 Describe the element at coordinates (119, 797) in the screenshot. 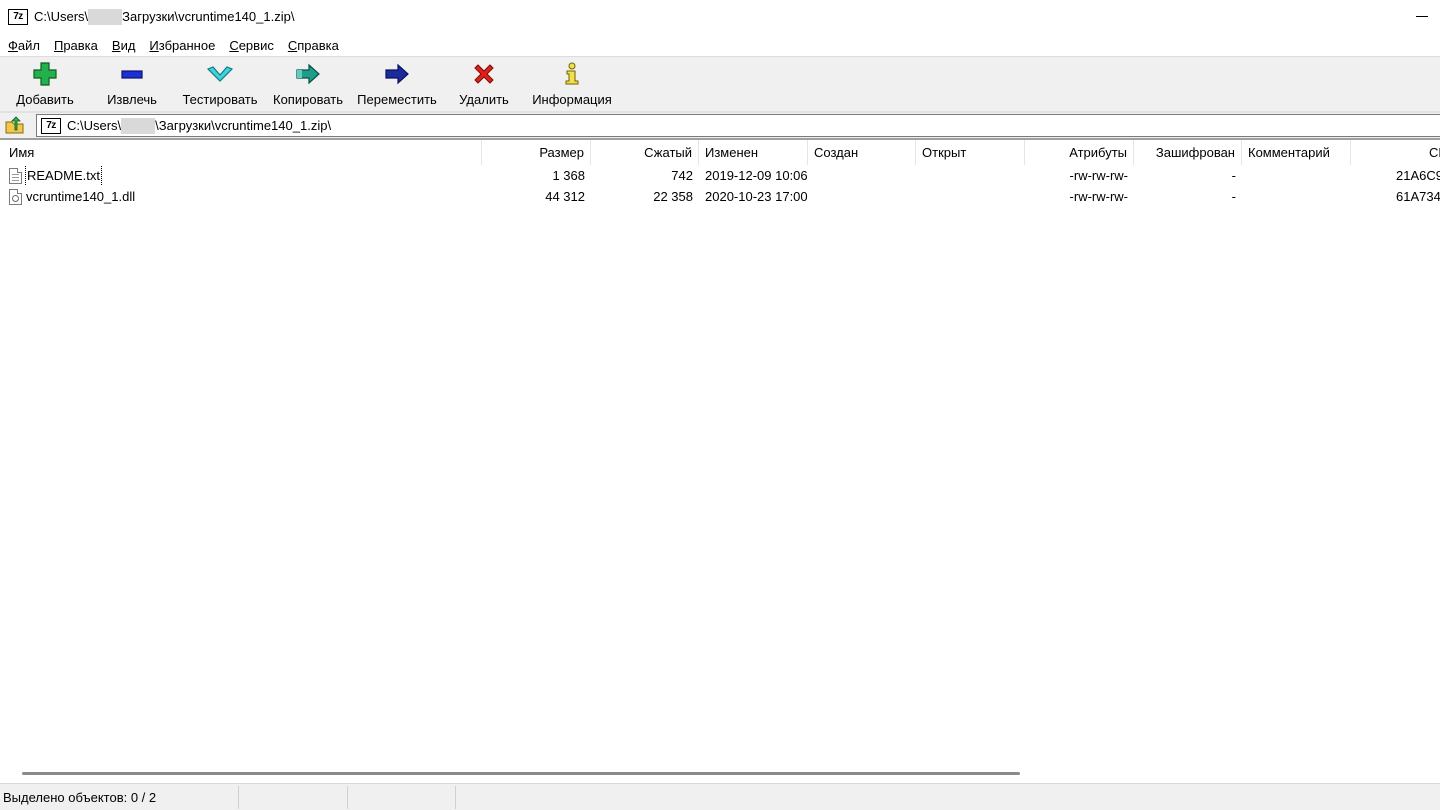

I see `selection-status: Выделено объектов: 0 / 2` at that location.